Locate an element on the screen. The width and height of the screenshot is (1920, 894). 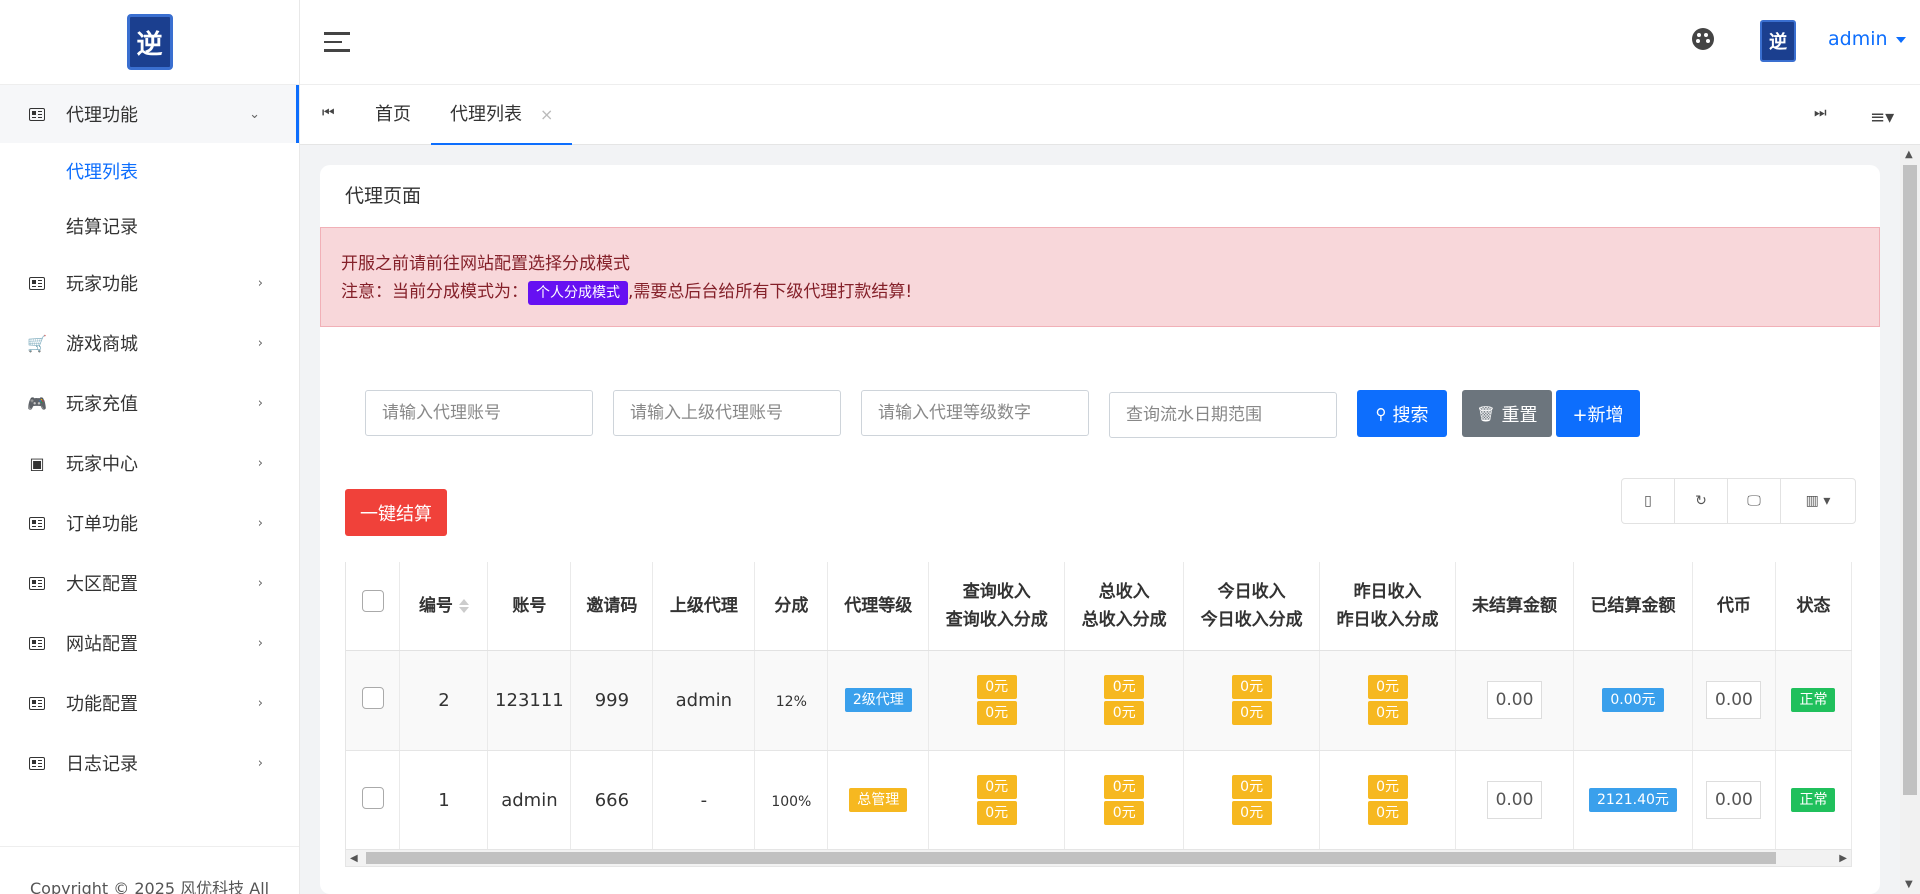
agent-account-input: 请输入代理账号 is located at coordinates (479, 413).